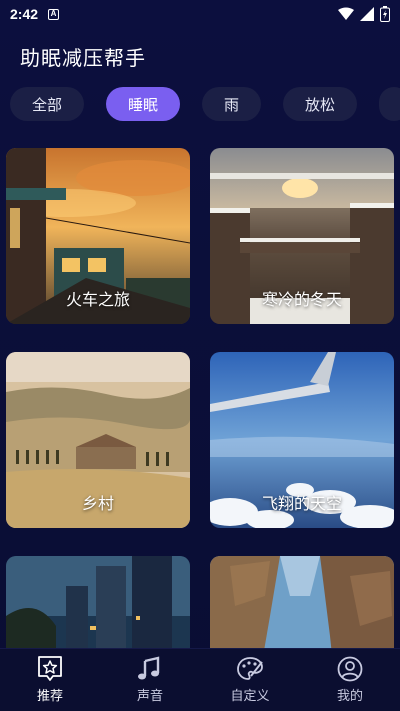  What do you see at coordinates (54, 14) in the screenshot?
I see `notification-a-icon: A` at bounding box center [54, 14].